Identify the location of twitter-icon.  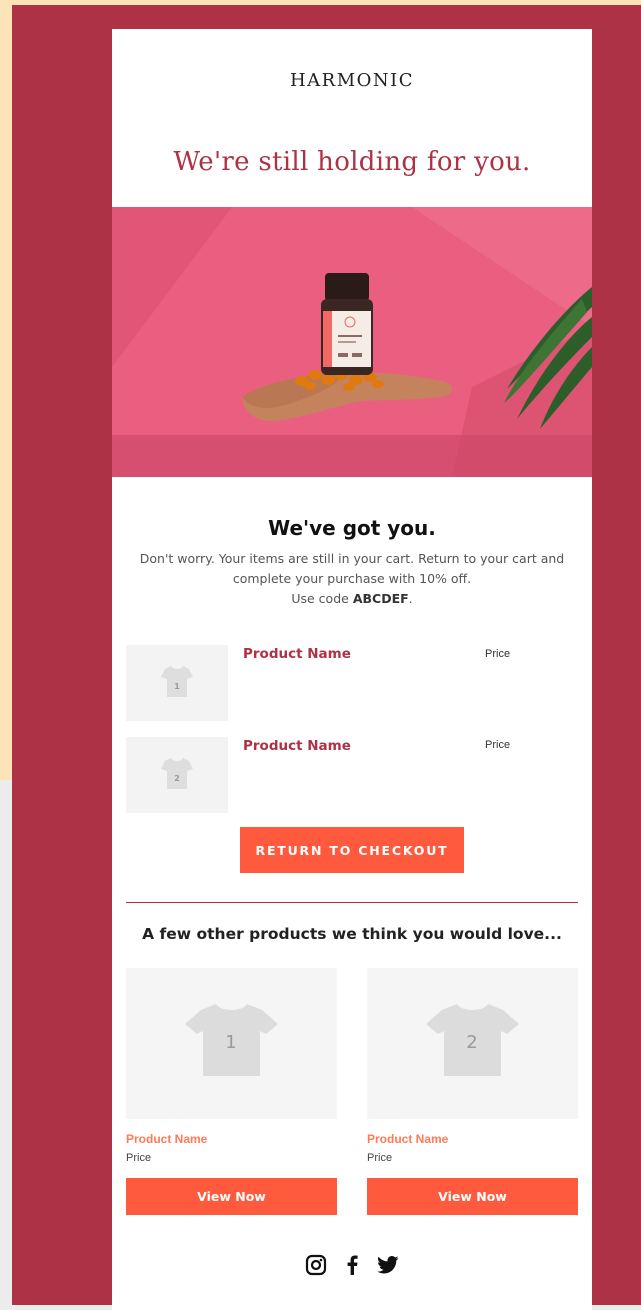
(388, 1267).